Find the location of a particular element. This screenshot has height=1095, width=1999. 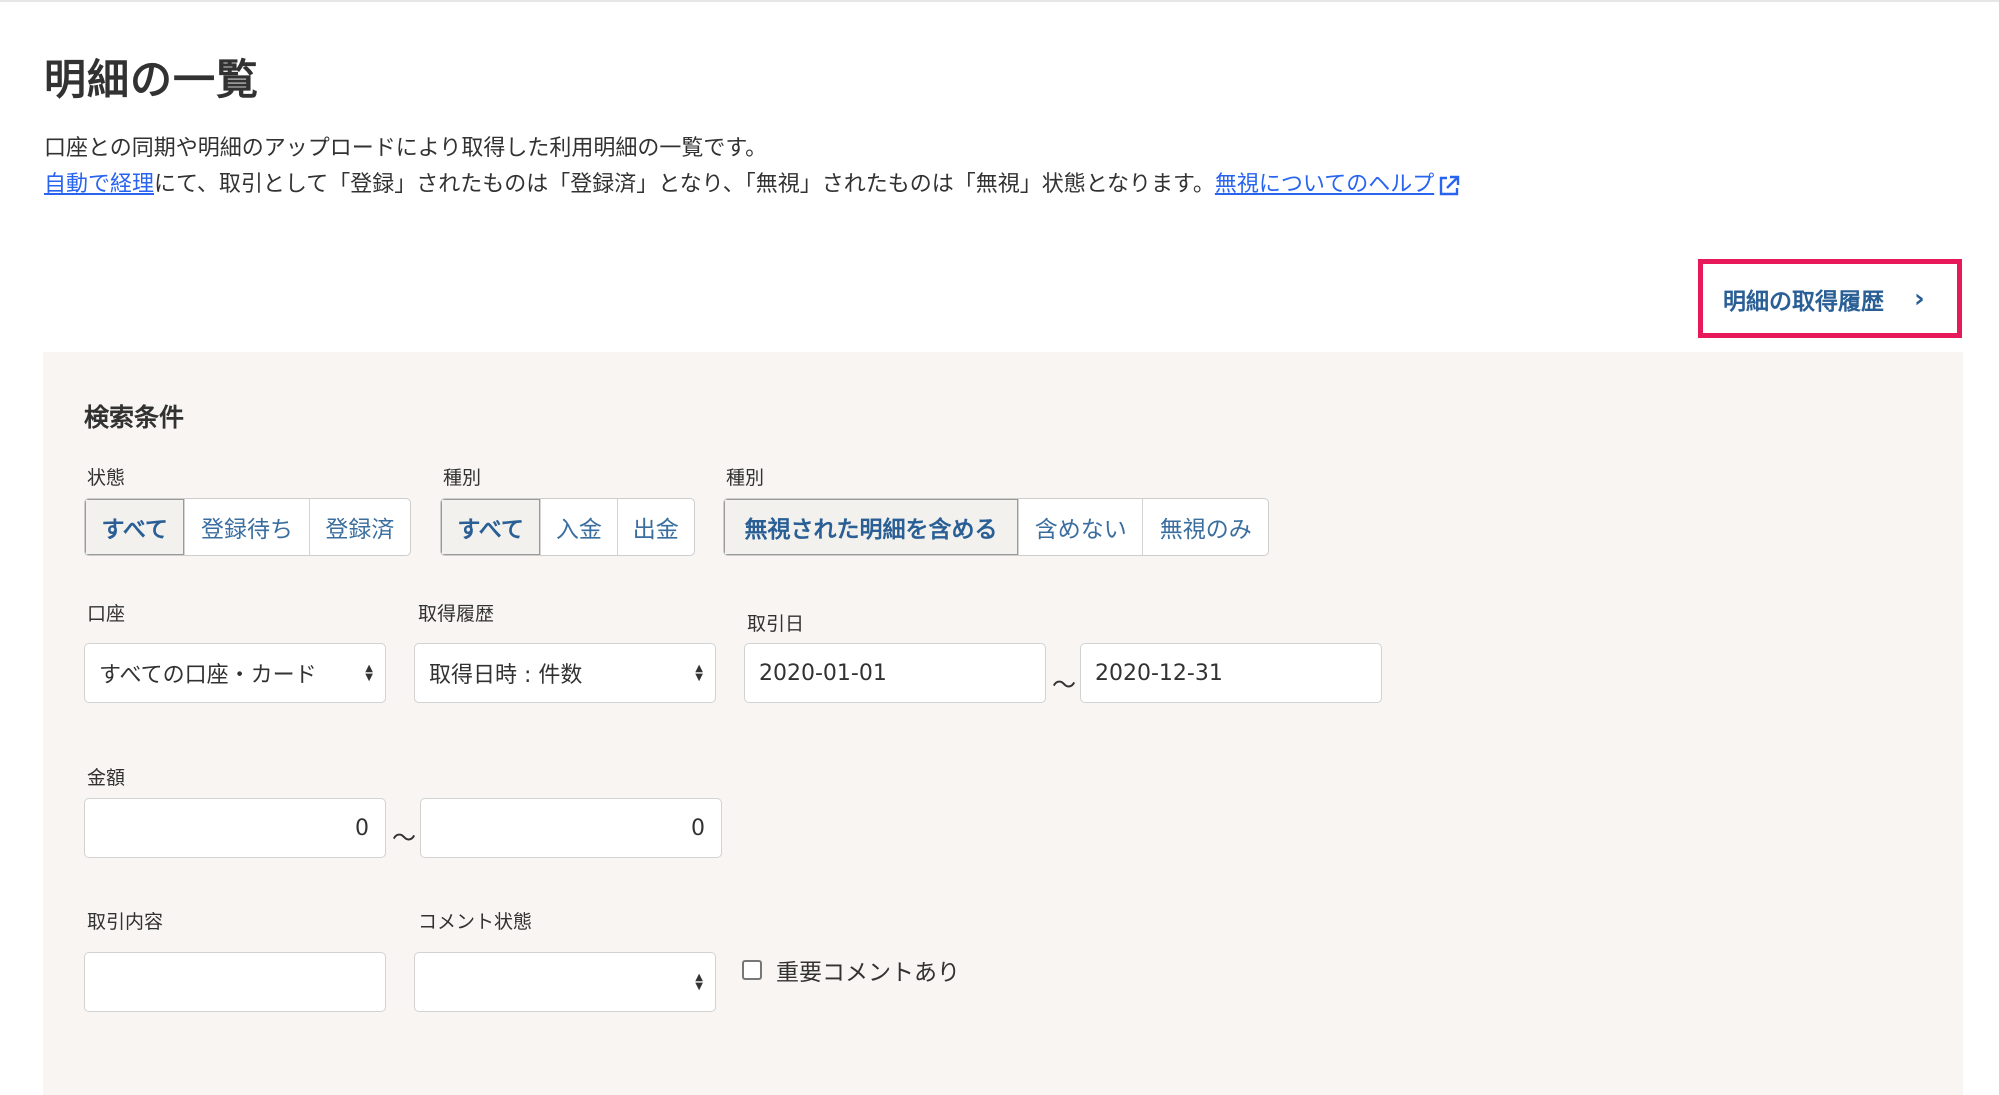

ignore-option-include: 無視された明細を含める is located at coordinates (871, 527).